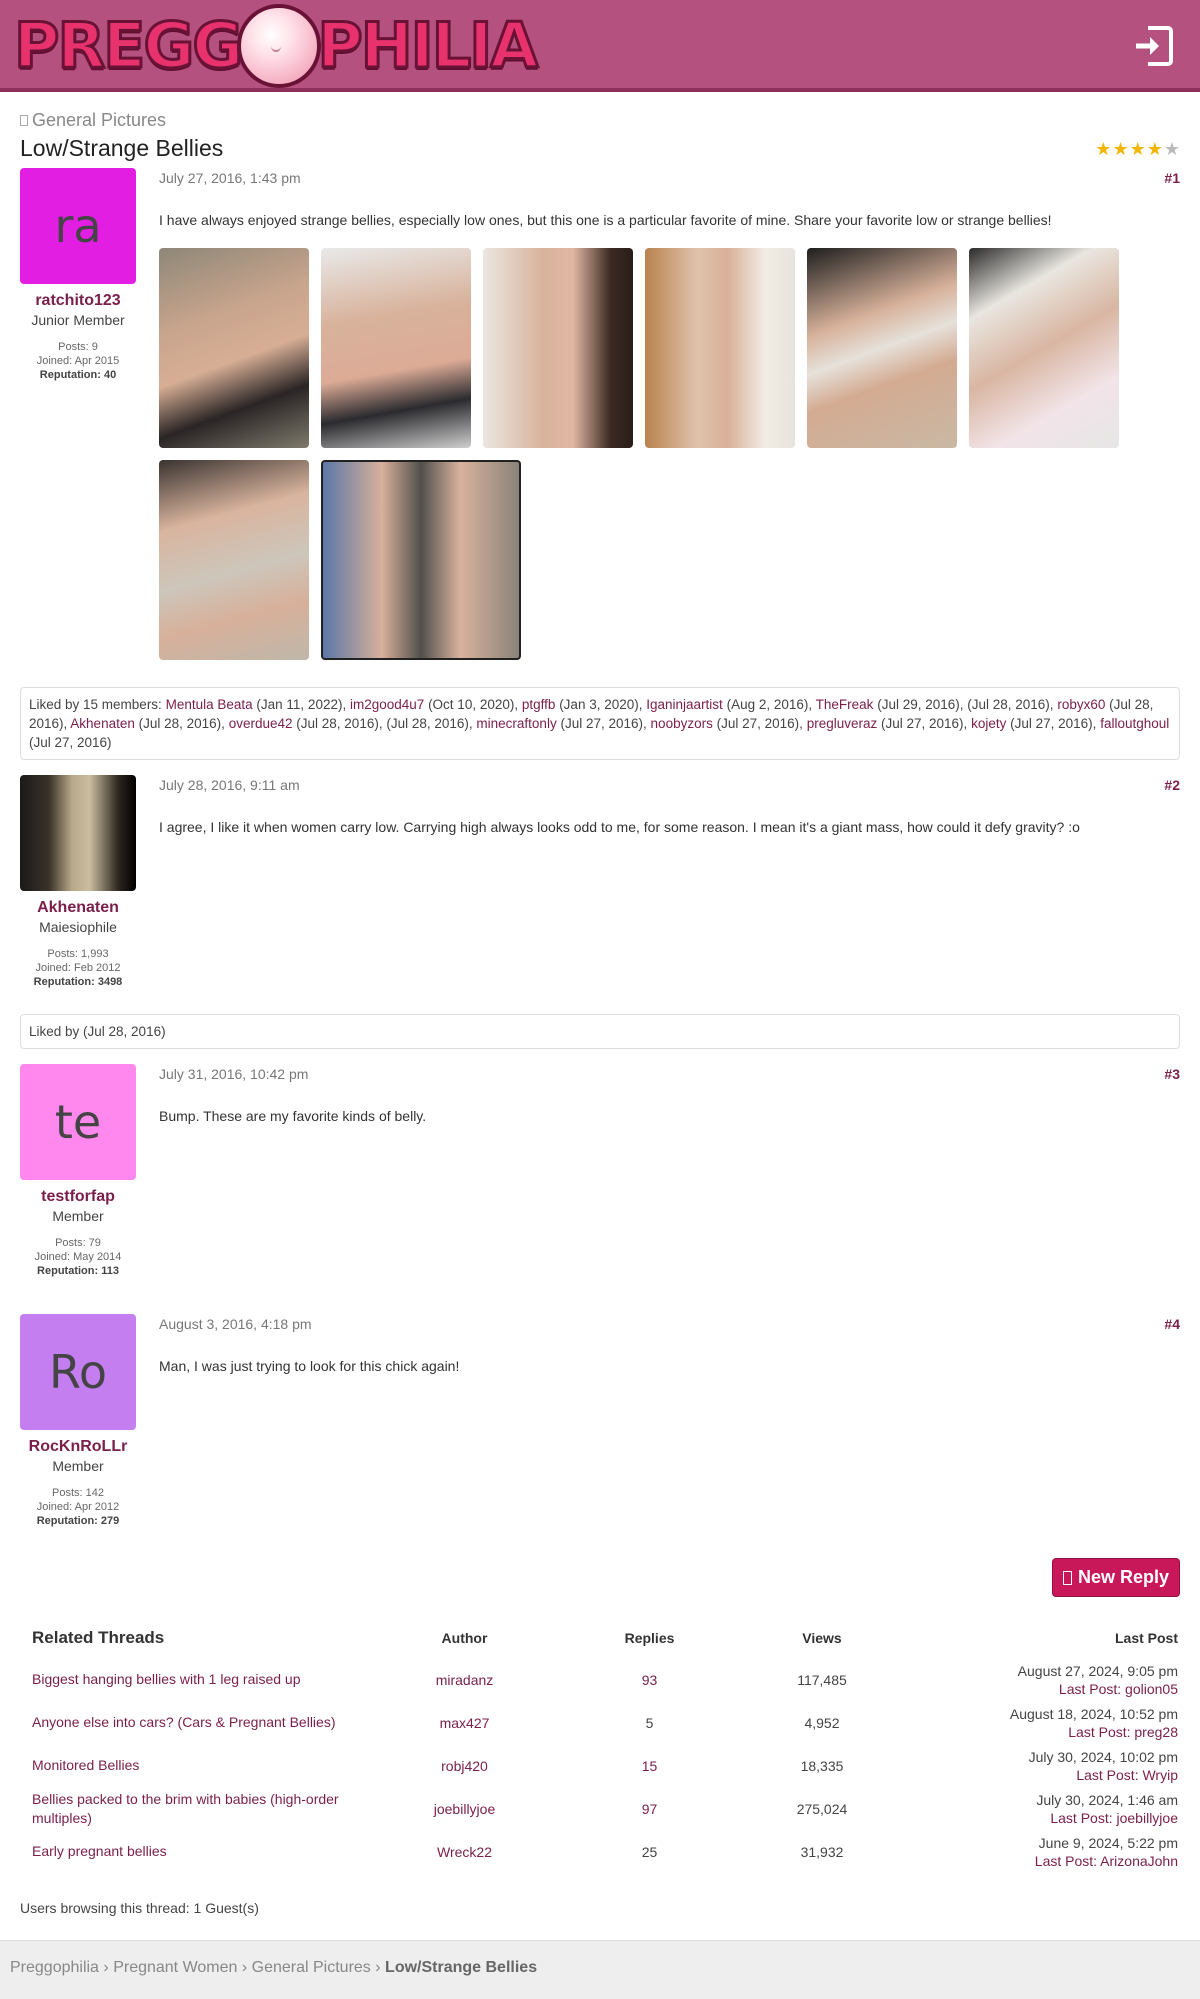 The width and height of the screenshot is (1200, 1999). Describe the element at coordinates (600, 148) in the screenshot. I see `thread-title-row: Low/Strange Bellies ★ ★ ★ ★ ★` at that location.